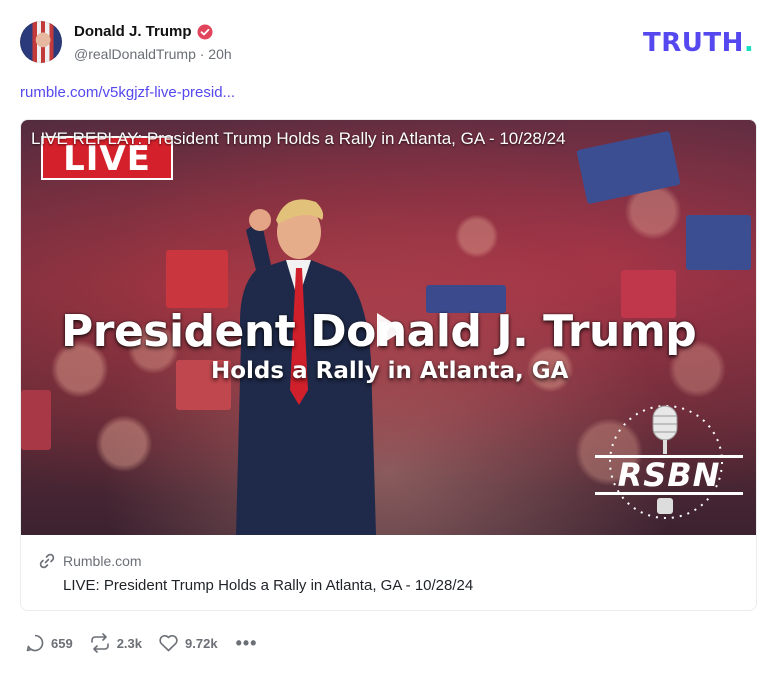 The width and height of the screenshot is (777, 673). What do you see at coordinates (41, 42) in the screenshot?
I see `author-avatar` at bounding box center [41, 42].